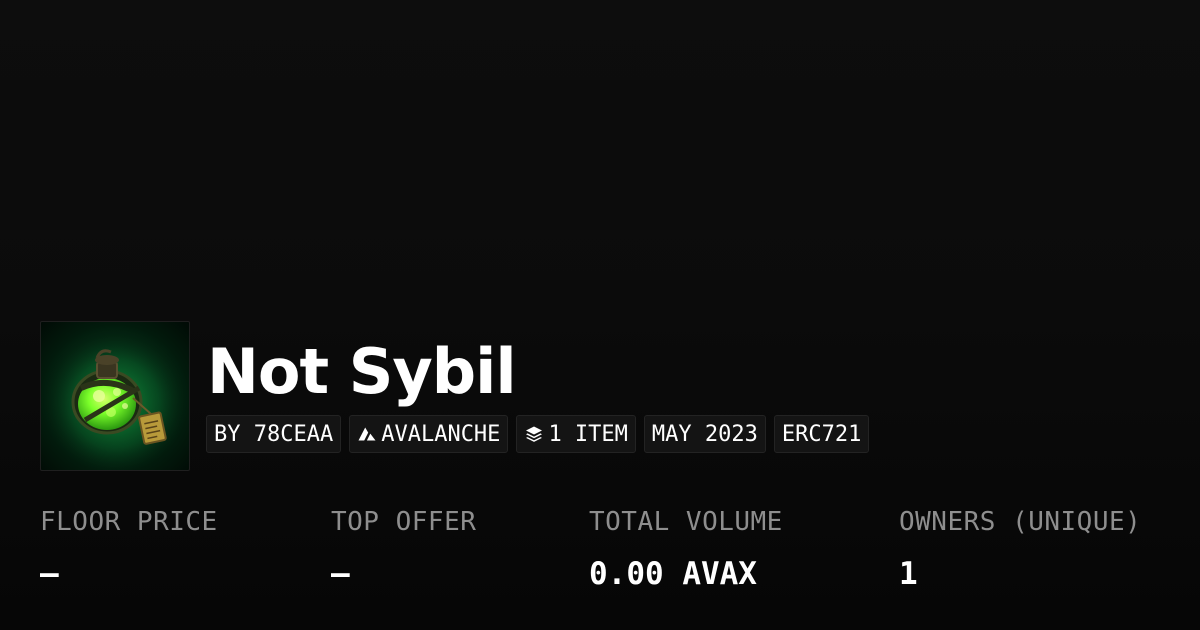 The width and height of the screenshot is (1200, 630). I want to click on token-standard-tag-label: ERC721, so click(821, 434).